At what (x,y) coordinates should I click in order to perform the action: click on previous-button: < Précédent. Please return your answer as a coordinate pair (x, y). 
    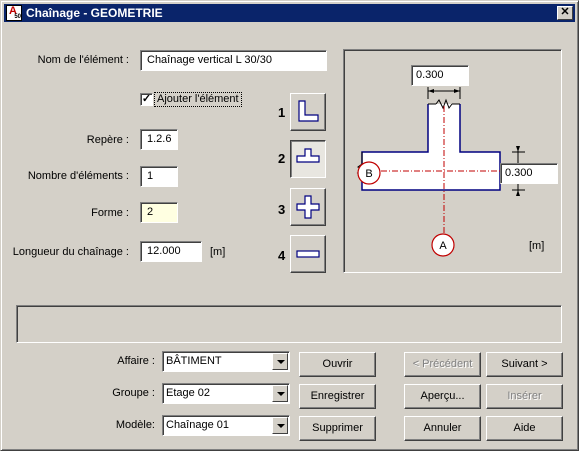
    Looking at the image, I should click on (442, 364).